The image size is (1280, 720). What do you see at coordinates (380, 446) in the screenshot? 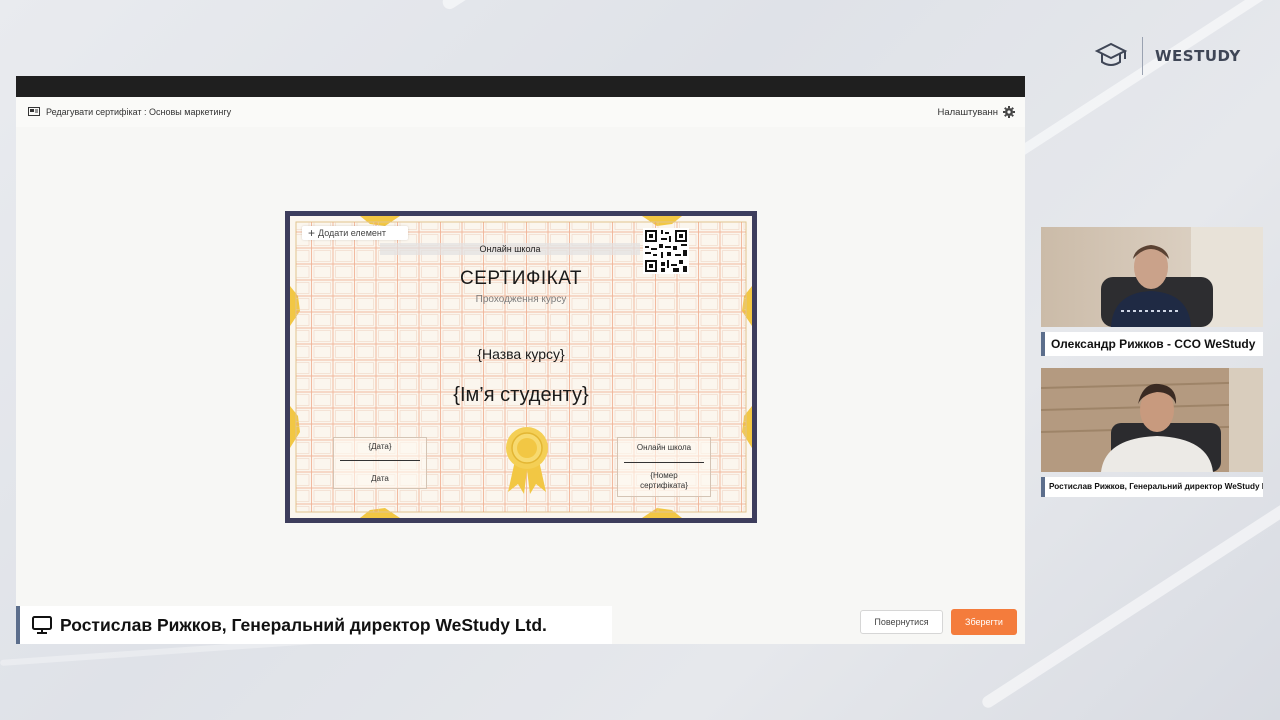
I see `date-placeholder: {Дата}` at bounding box center [380, 446].